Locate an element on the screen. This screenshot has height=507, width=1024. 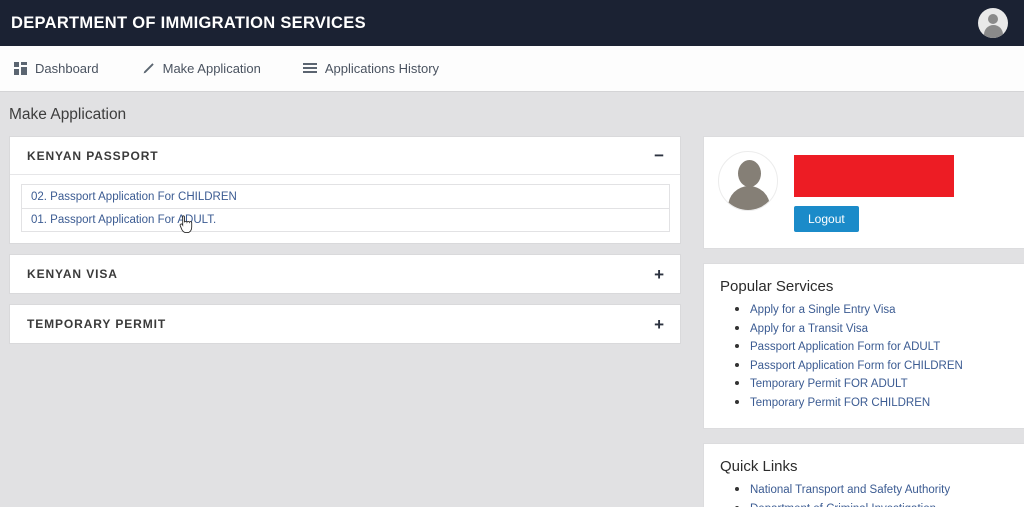
accordion-title-temporary-permit: TEMPORARY PERMIT is located at coordinates (97, 324).